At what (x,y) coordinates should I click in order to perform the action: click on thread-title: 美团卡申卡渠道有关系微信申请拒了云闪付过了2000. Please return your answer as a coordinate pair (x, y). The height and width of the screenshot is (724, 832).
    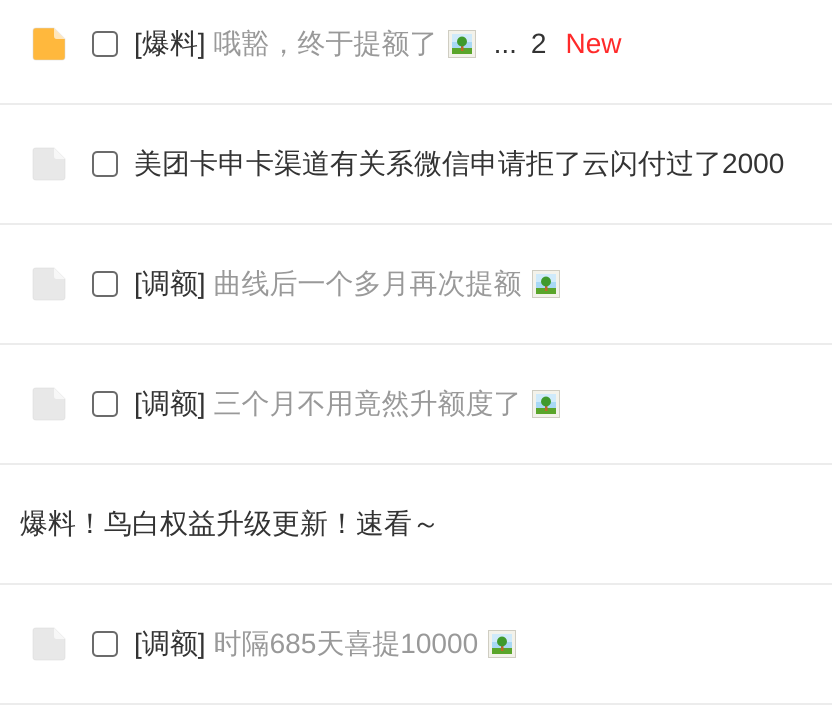
    Looking at the image, I should click on (459, 164).